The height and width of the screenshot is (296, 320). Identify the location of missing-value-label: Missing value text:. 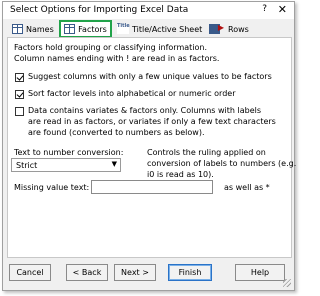
(52, 187).